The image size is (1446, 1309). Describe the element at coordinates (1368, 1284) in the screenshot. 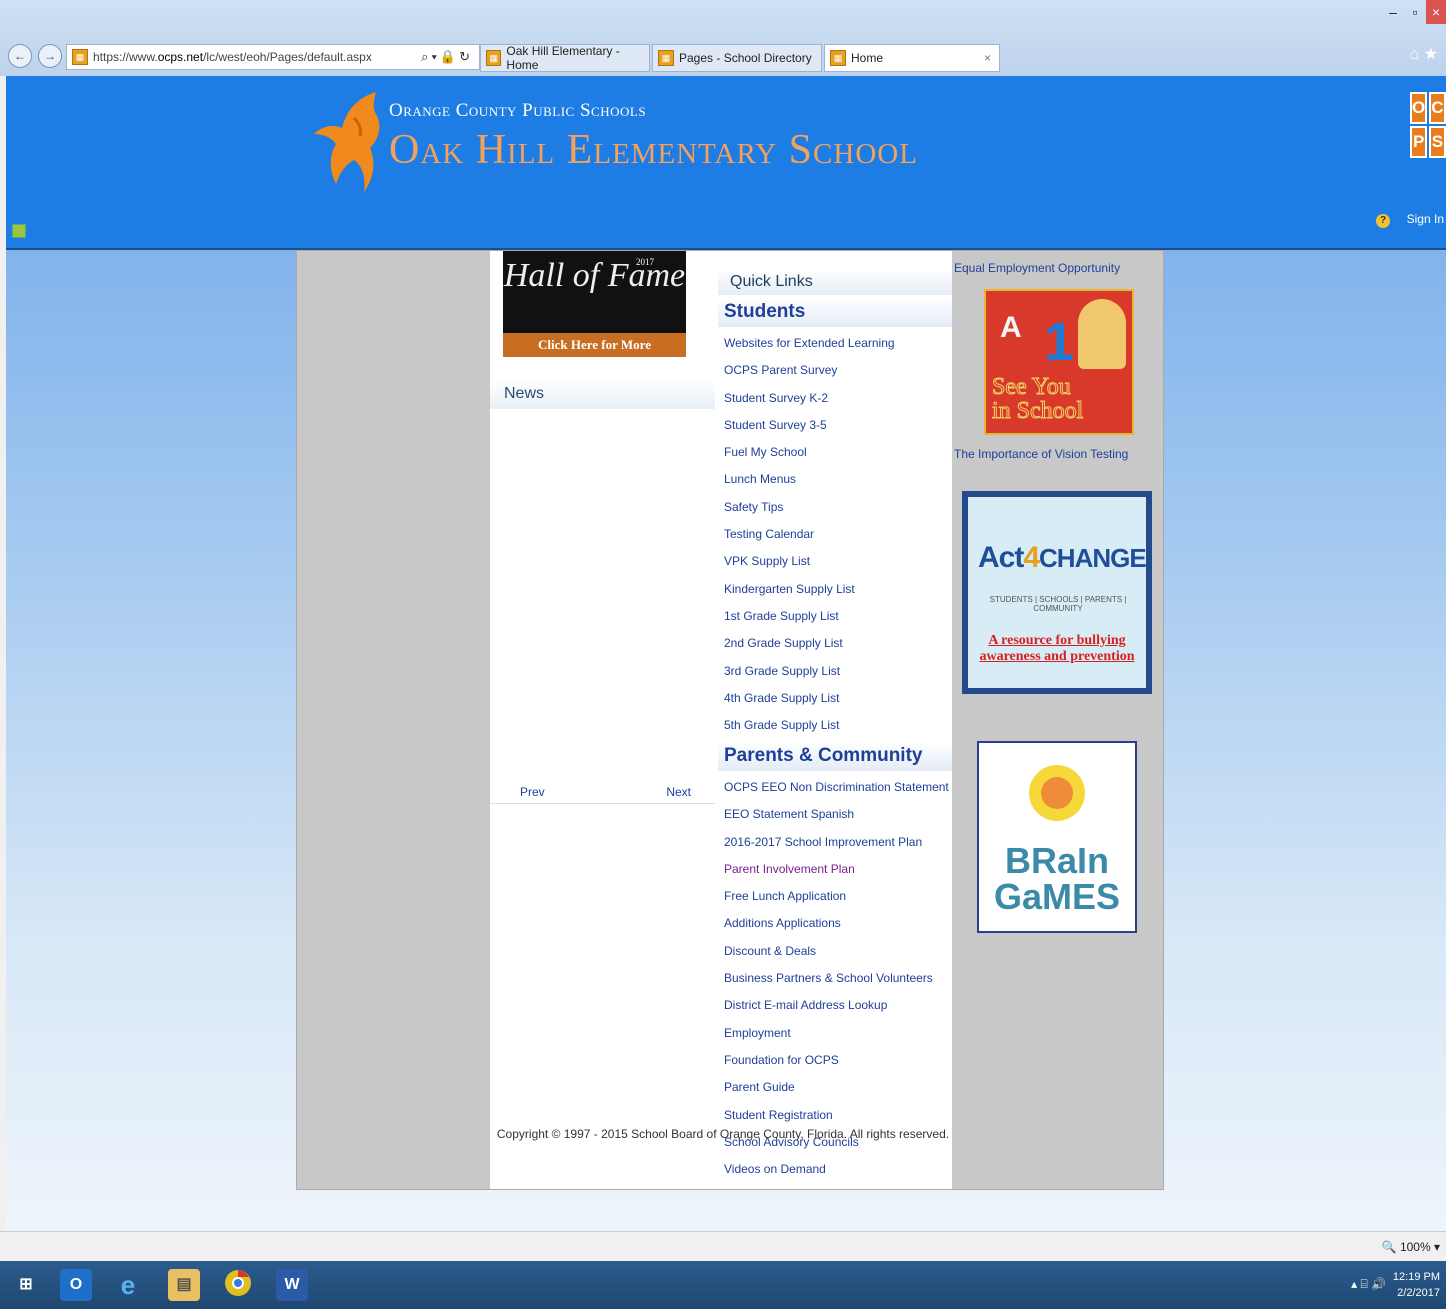

I see `system-tray-icons: ▴ ⌸ 🔊` at that location.